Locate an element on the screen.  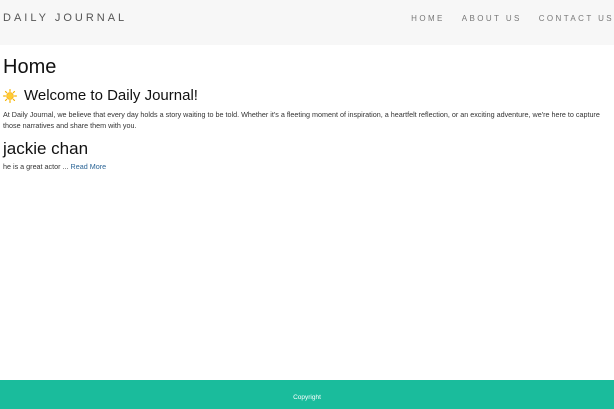
brand-link: DAILY JOURNAL is located at coordinates (65, 18).